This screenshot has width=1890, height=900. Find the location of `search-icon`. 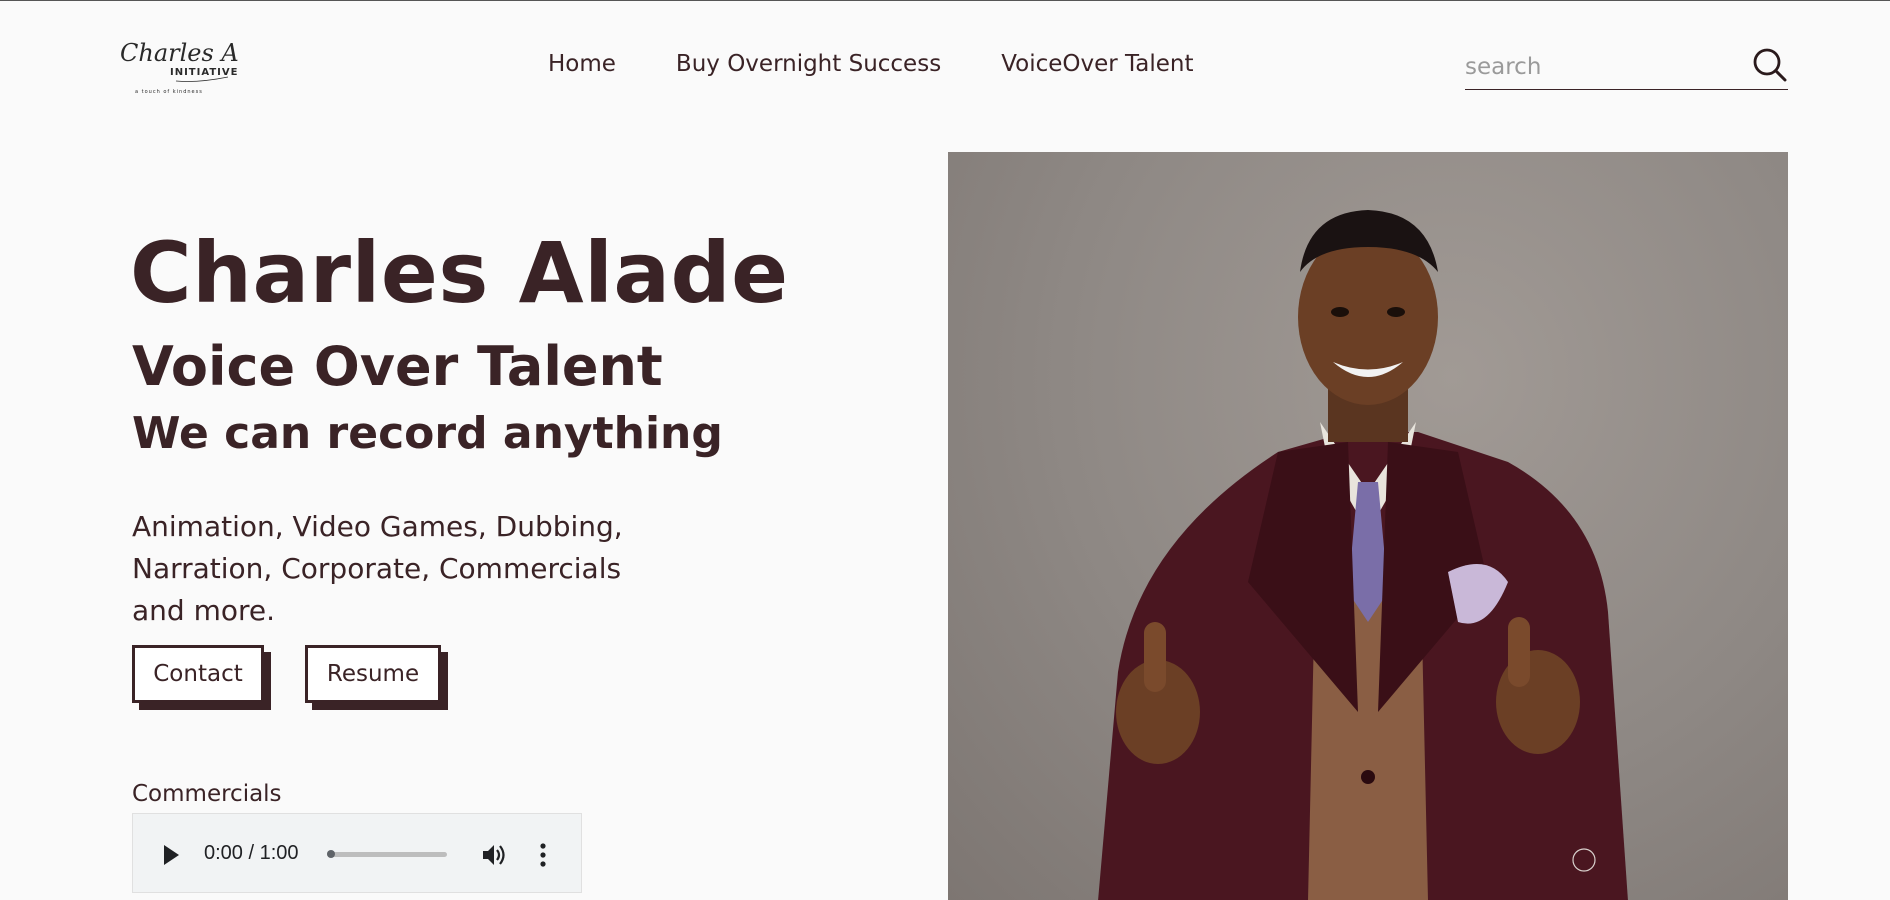

search-icon is located at coordinates (1770, 65).